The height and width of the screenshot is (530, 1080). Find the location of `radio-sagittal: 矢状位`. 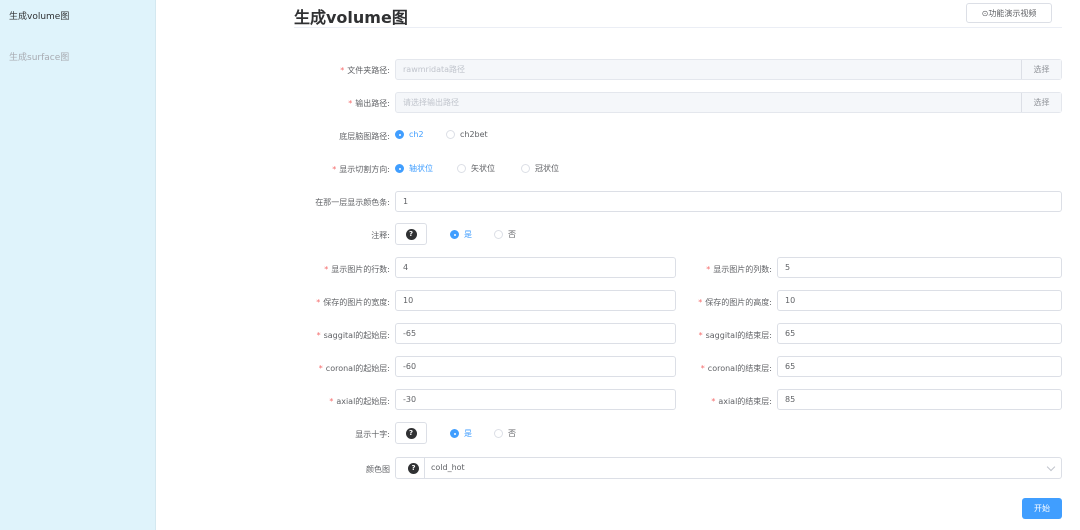

radio-sagittal: 矢状位 is located at coordinates (476, 168).